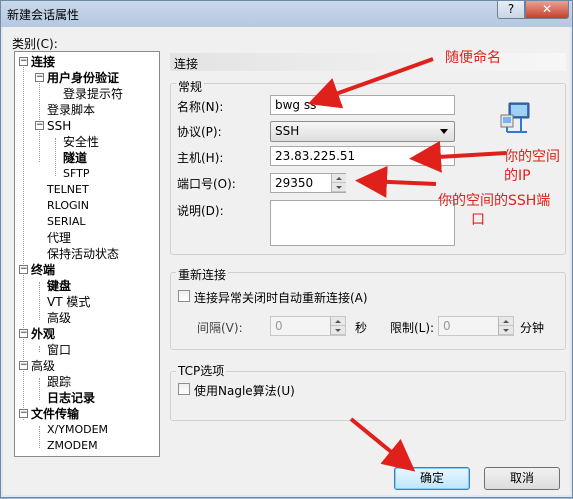 The image size is (573, 499). What do you see at coordinates (478, 220) in the screenshot?
I see `annotation-port-line2: 口` at bounding box center [478, 220].